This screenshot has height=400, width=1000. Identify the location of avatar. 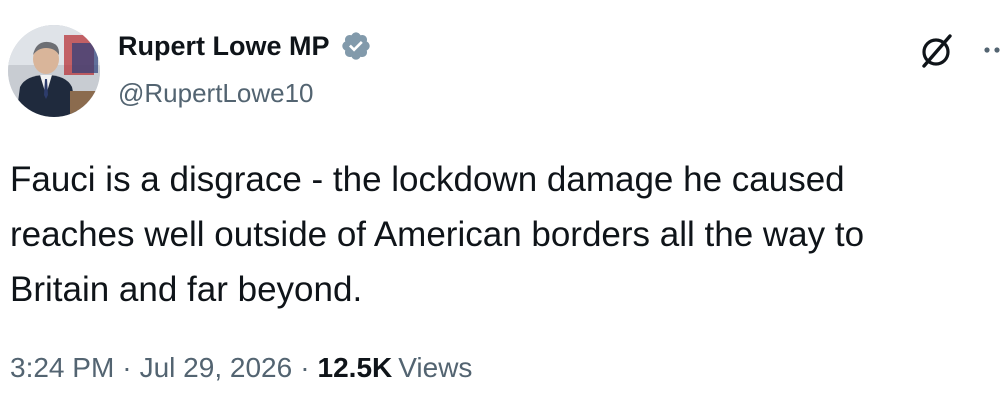
(54, 71).